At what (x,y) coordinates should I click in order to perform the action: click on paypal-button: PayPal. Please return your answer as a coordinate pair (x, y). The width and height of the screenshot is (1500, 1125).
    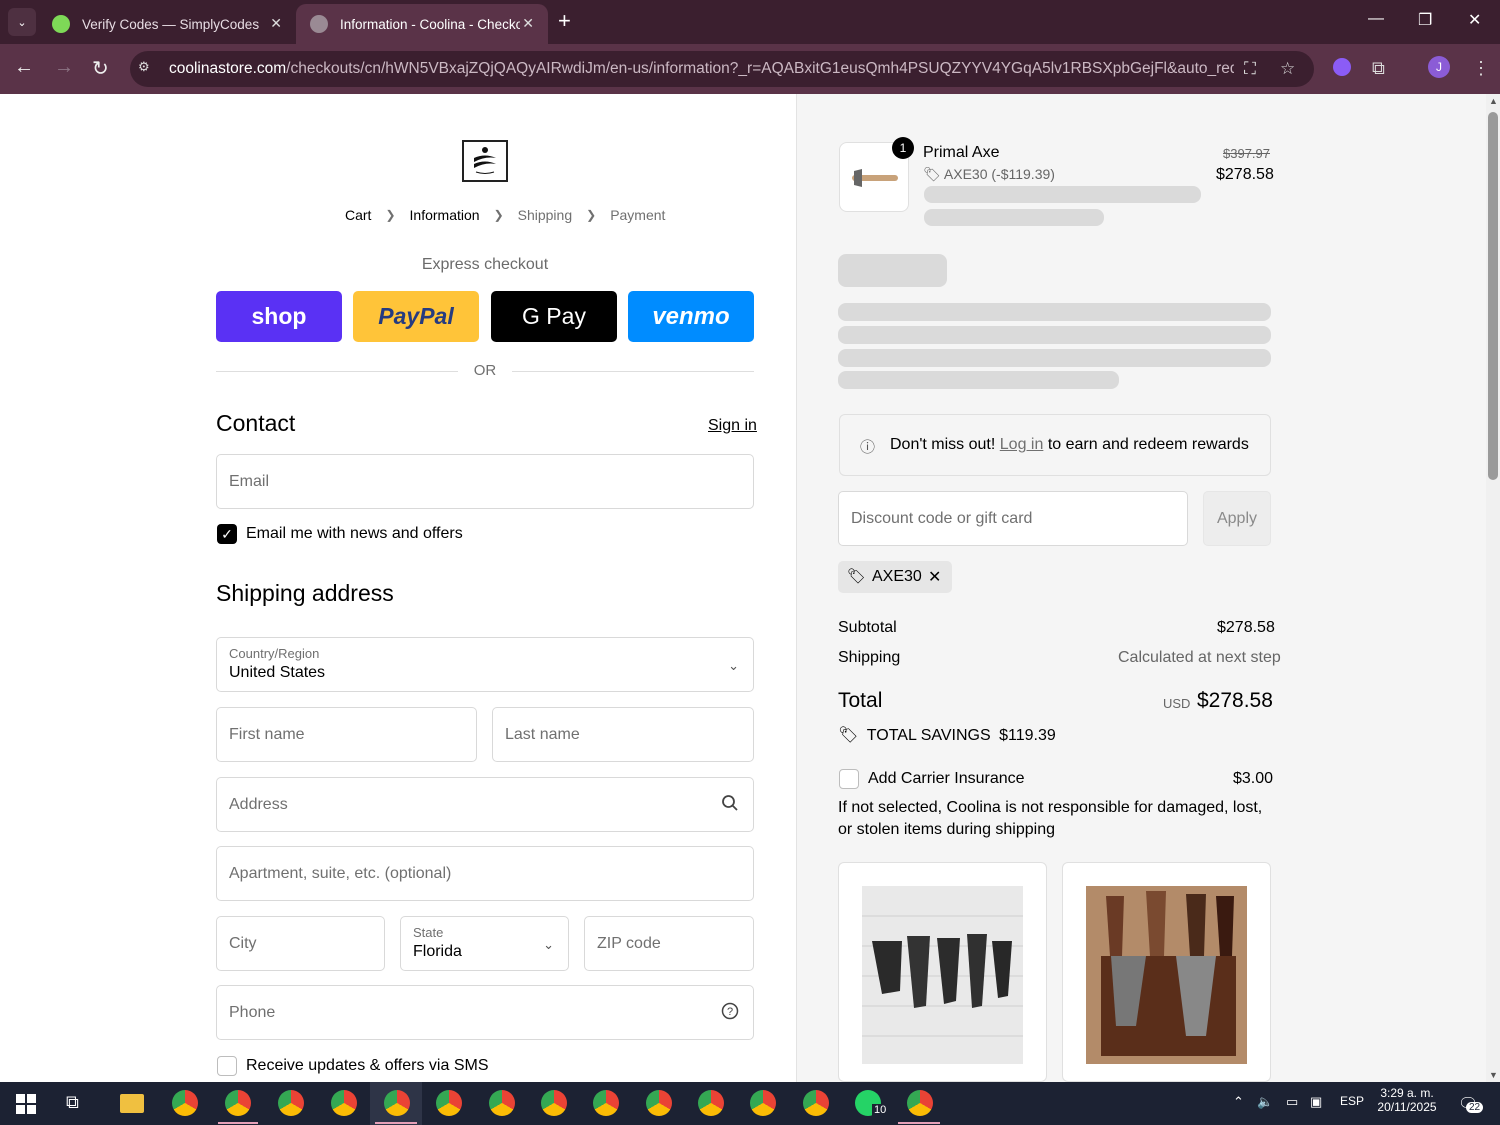
    Looking at the image, I should click on (416, 316).